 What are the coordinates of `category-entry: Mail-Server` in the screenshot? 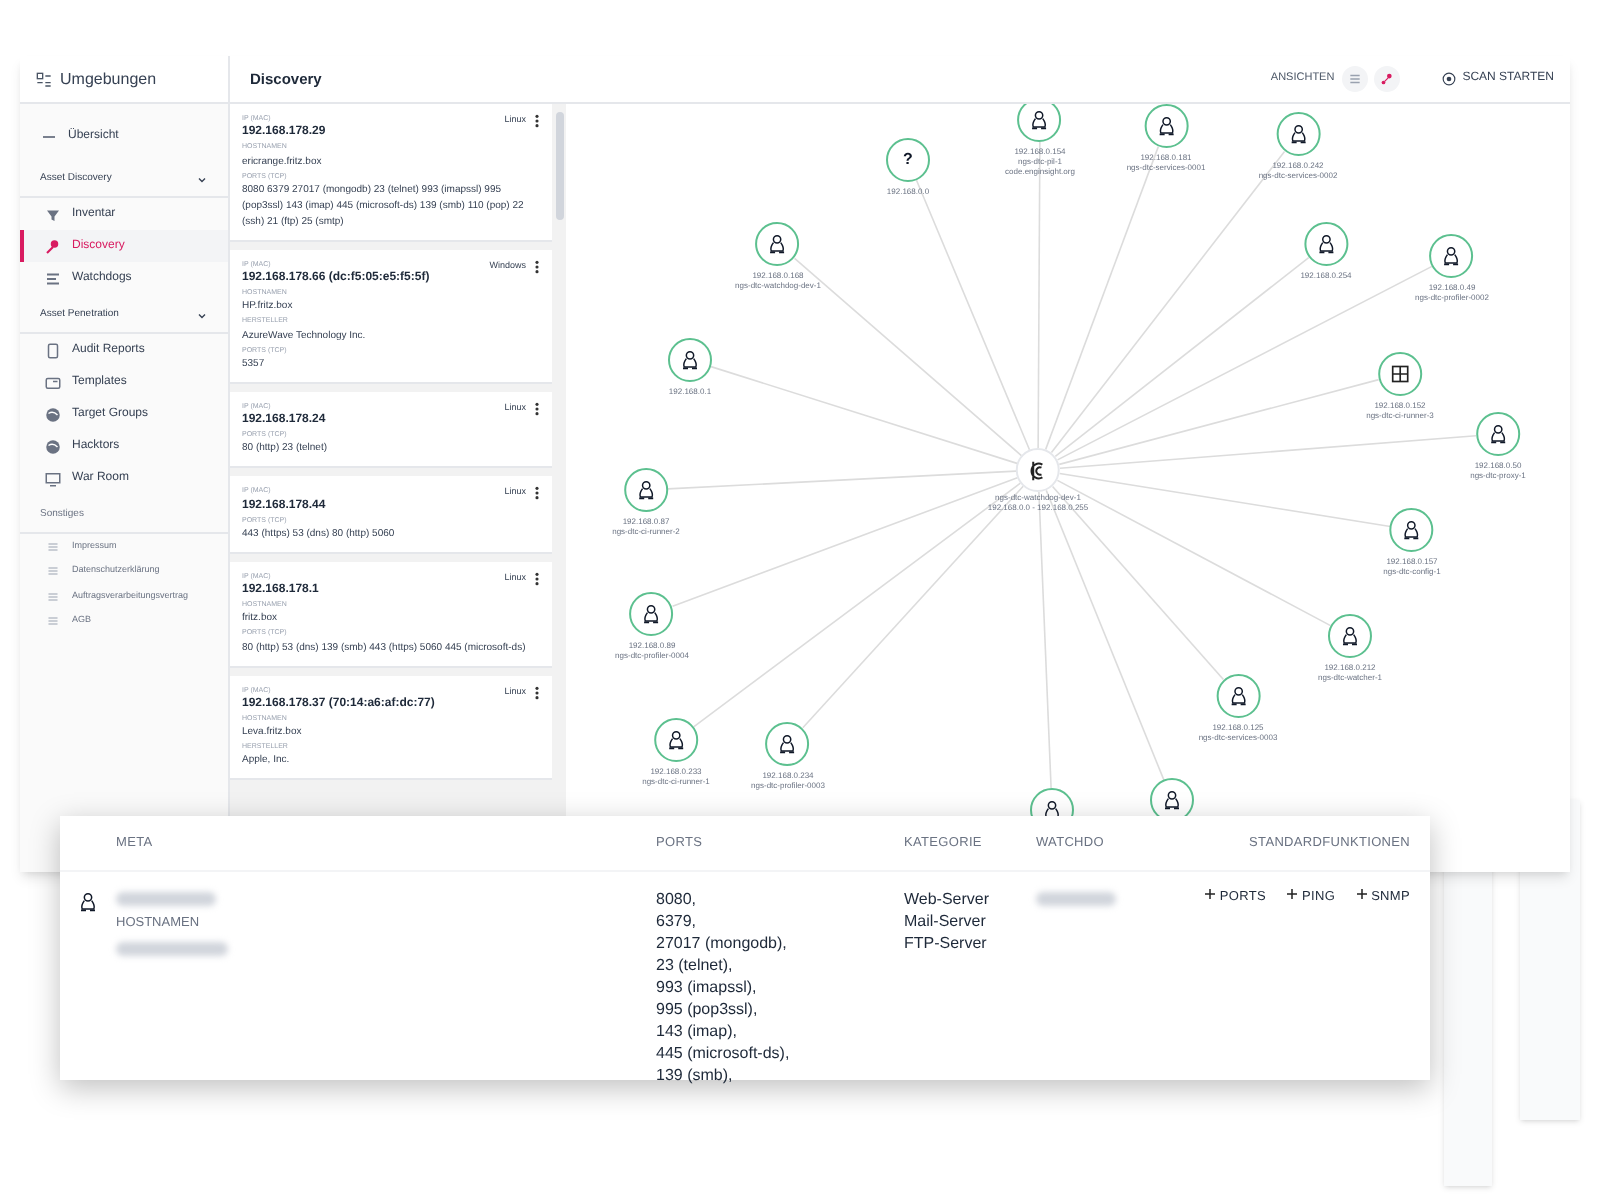 It's located at (946, 921).